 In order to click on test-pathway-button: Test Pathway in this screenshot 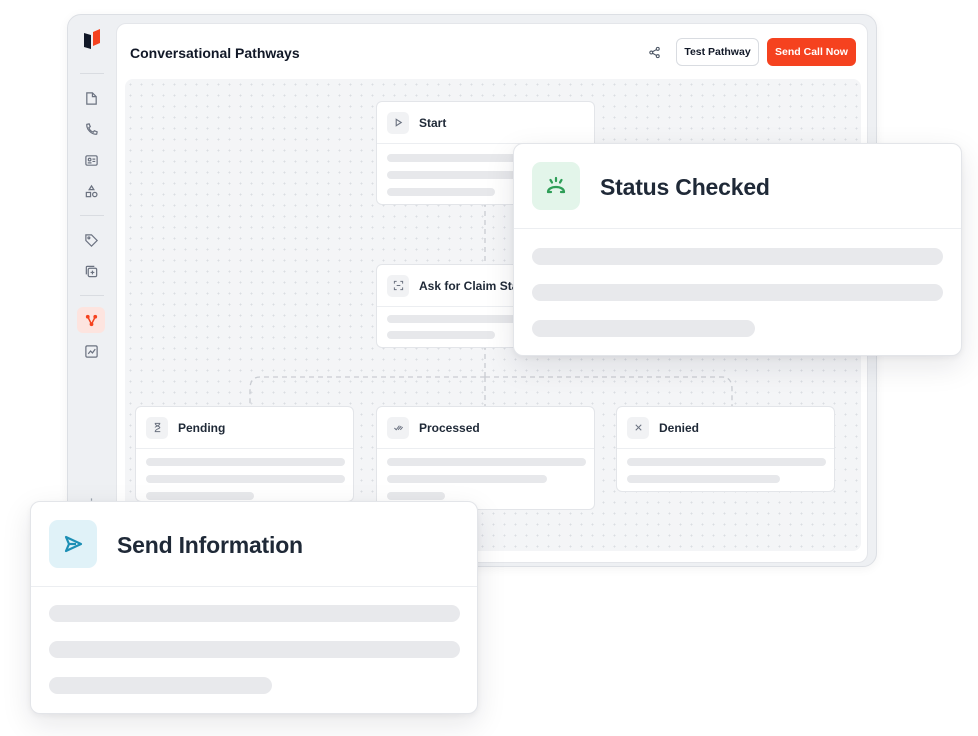, I will do `click(717, 52)`.